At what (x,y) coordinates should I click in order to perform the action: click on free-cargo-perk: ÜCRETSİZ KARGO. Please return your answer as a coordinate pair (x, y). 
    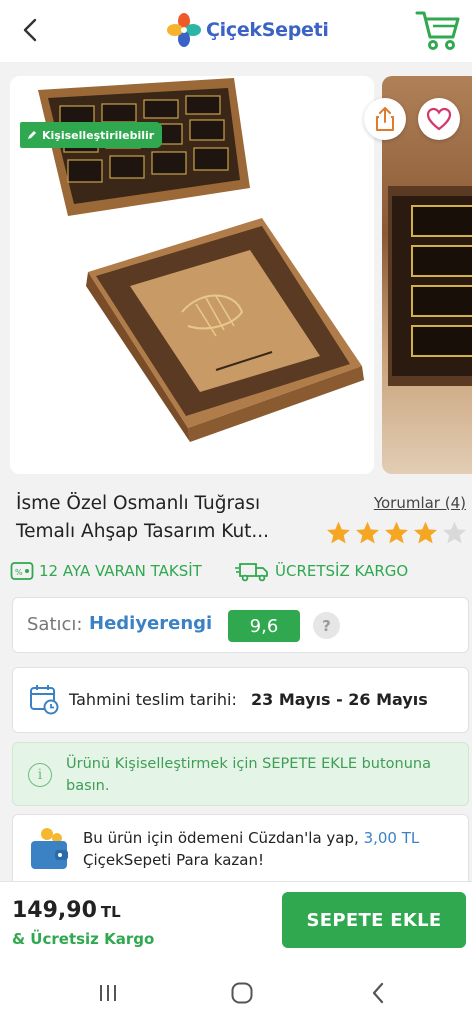
    Looking at the image, I should click on (321, 571).